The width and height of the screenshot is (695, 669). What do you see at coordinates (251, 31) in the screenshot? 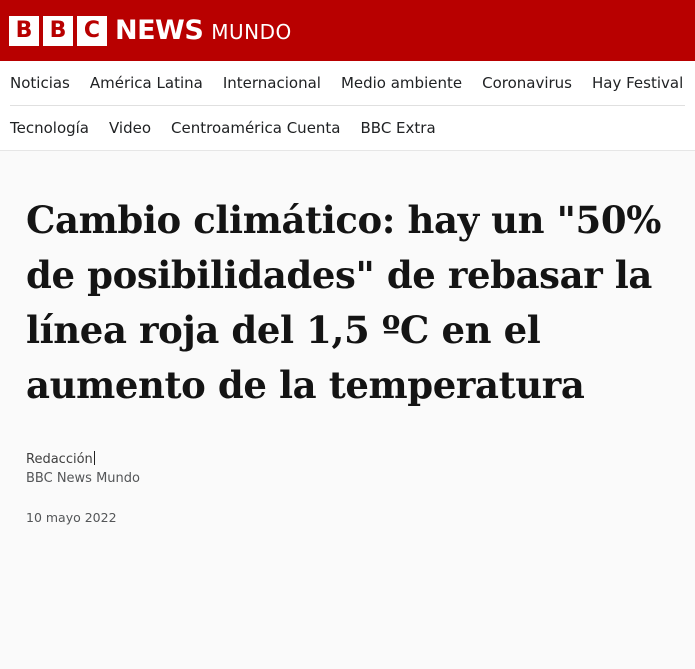
I see `brand-edition: MUNDO` at bounding box center [251, 31].